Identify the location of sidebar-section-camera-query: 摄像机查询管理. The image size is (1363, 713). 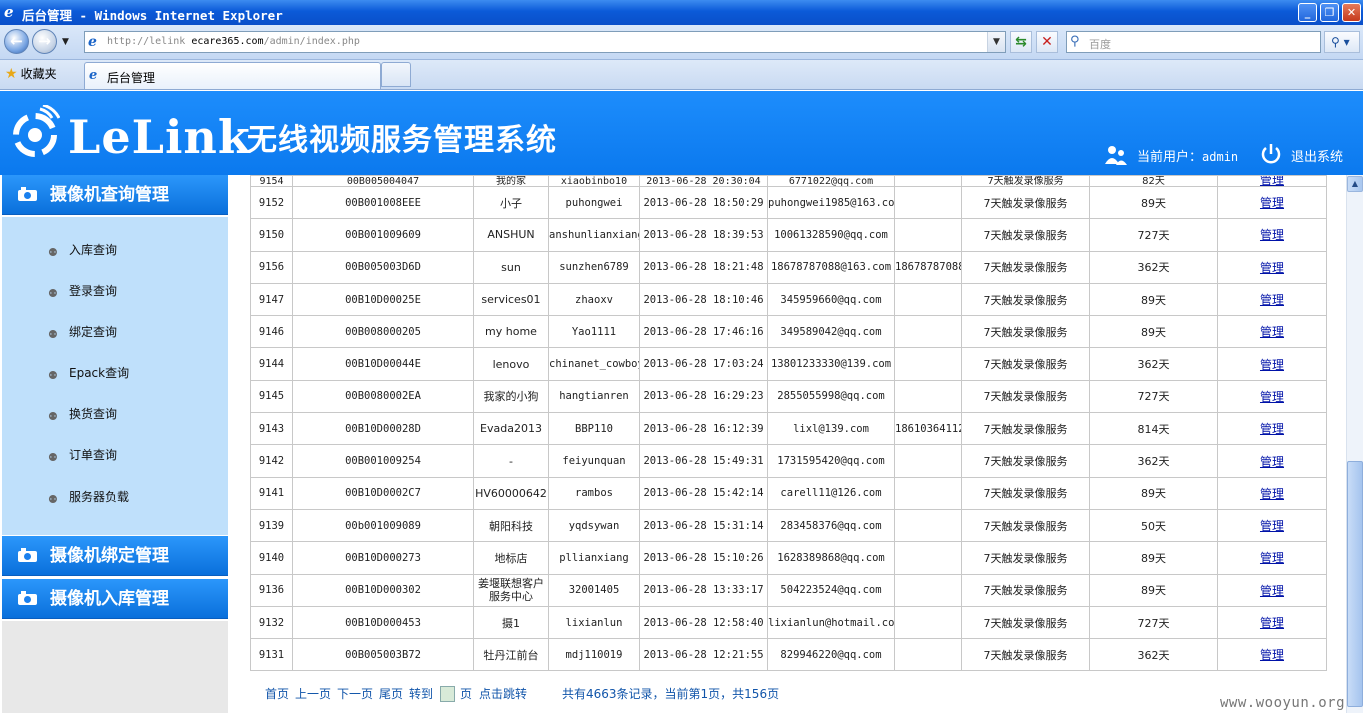
(115, 195).